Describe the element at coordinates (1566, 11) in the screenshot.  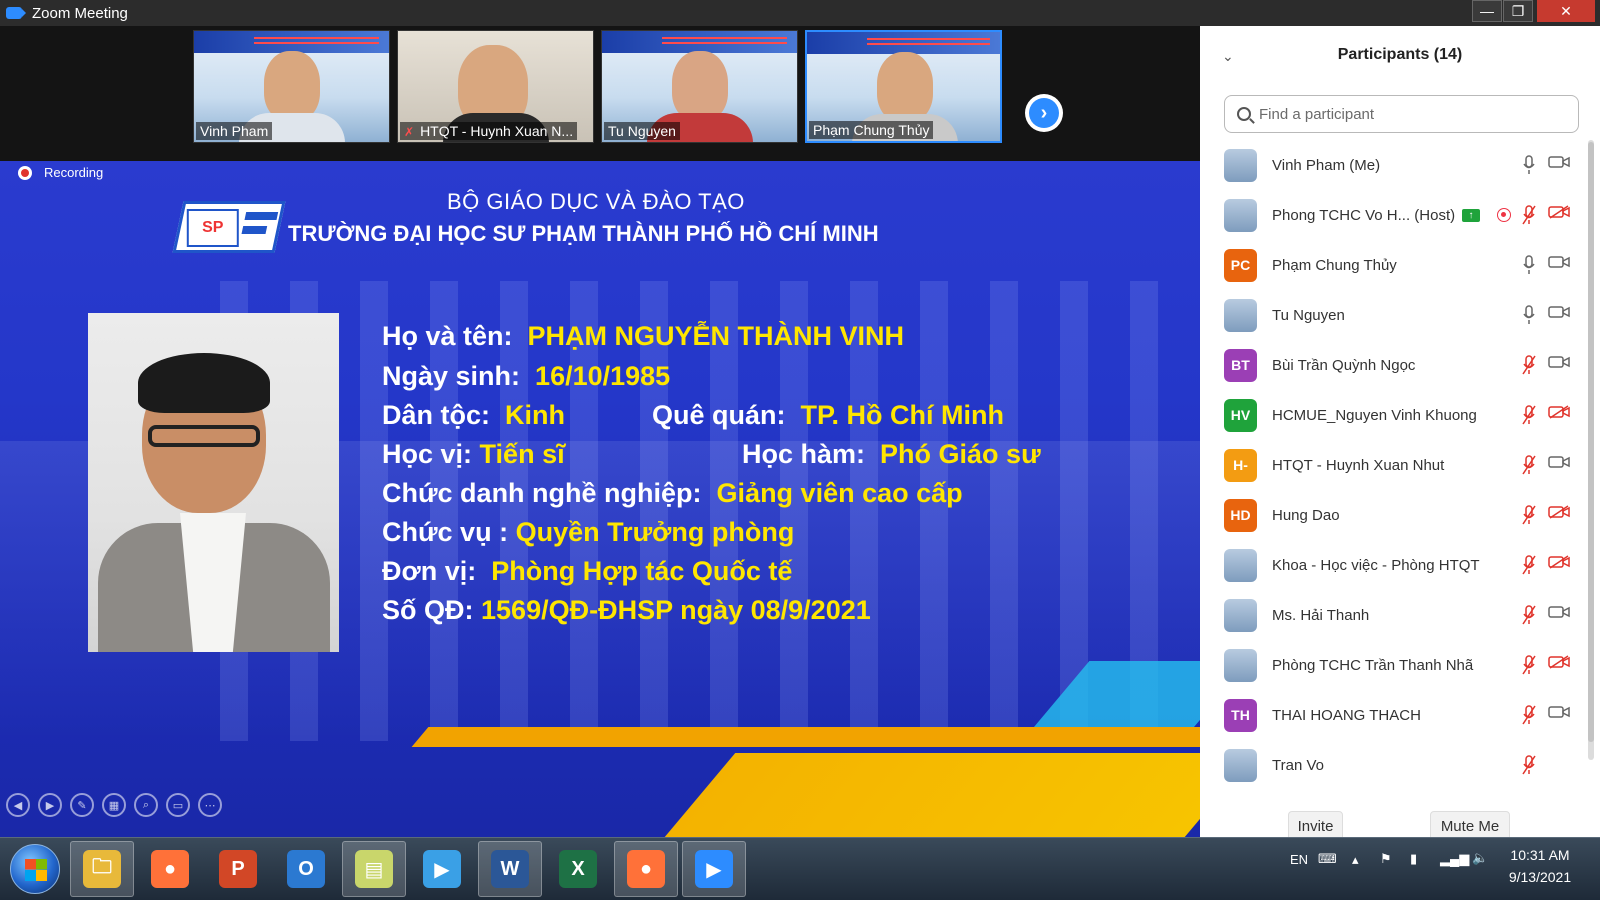
I see `close-window-button: ✕` at that location.